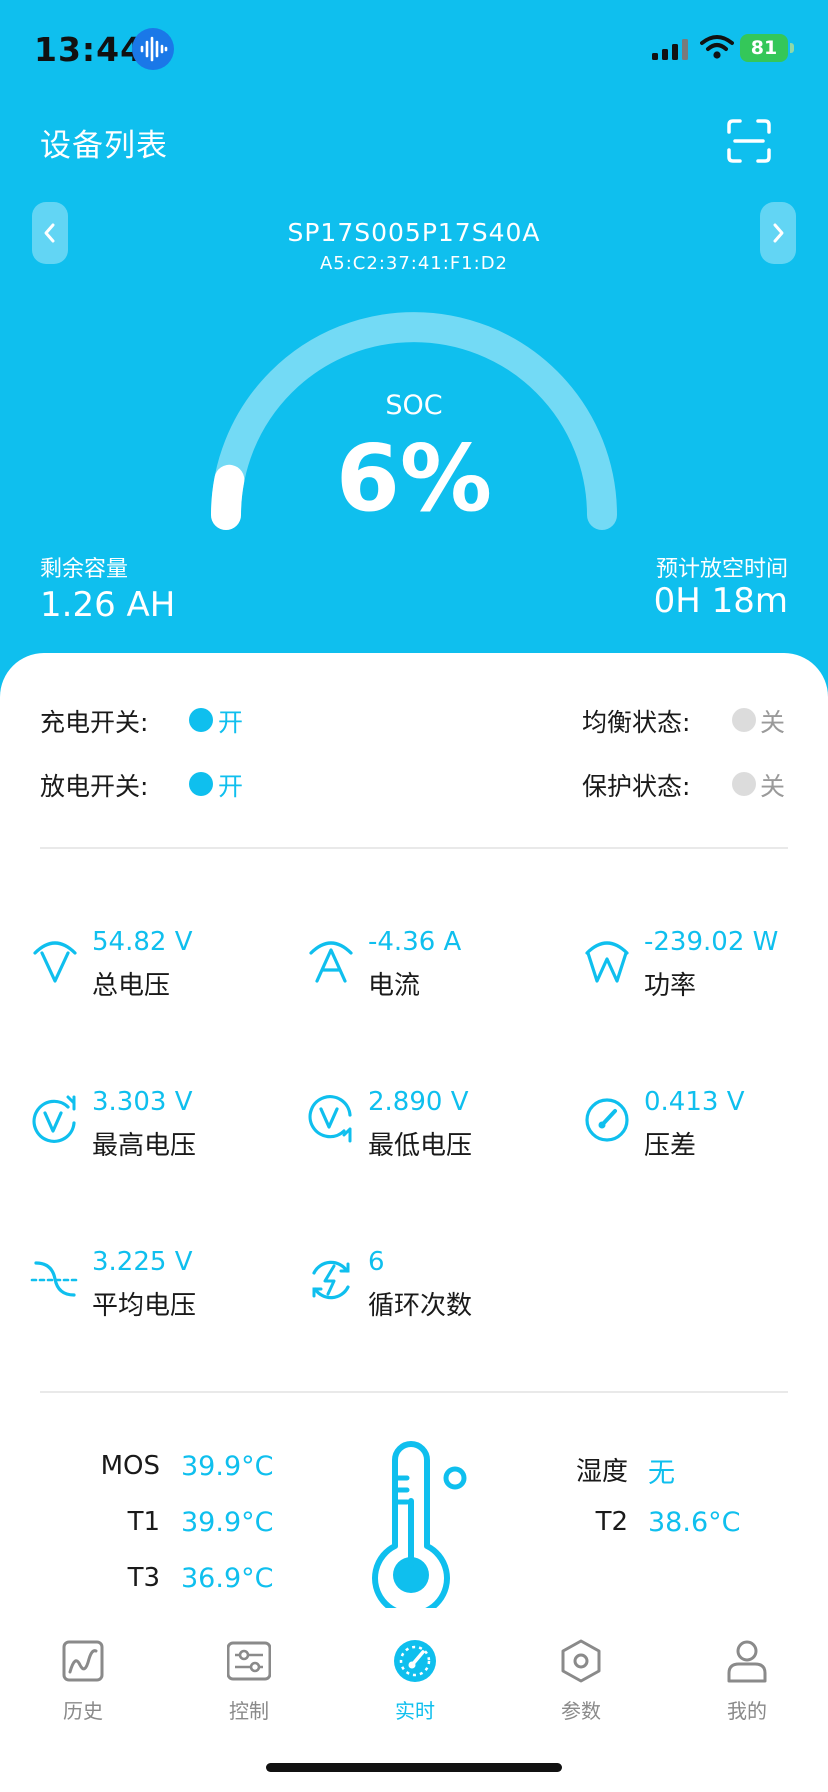 This screenshot has width=828, height=1792. What do you see at coordinates (426, 1127) in the screenshot?
I see `metric-min-voltage: 2.890 V 最低电压` at bounding box center [426, 1127].